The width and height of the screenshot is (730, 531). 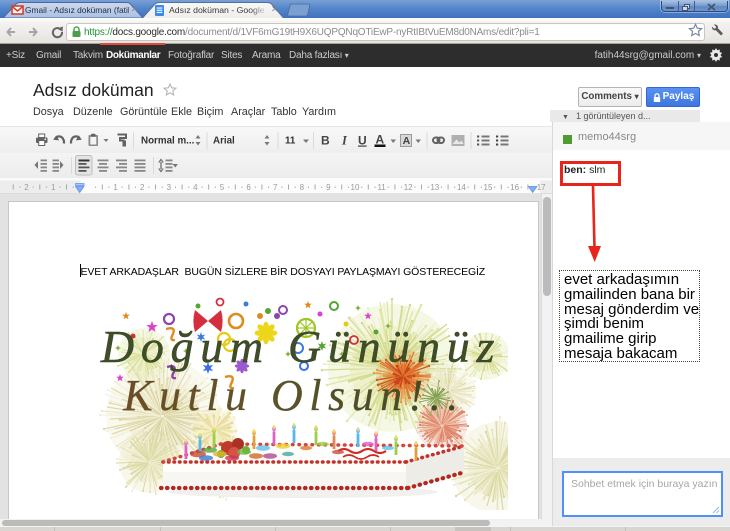 I want to click on svg-text: Arial, so click(x=224, y=141).